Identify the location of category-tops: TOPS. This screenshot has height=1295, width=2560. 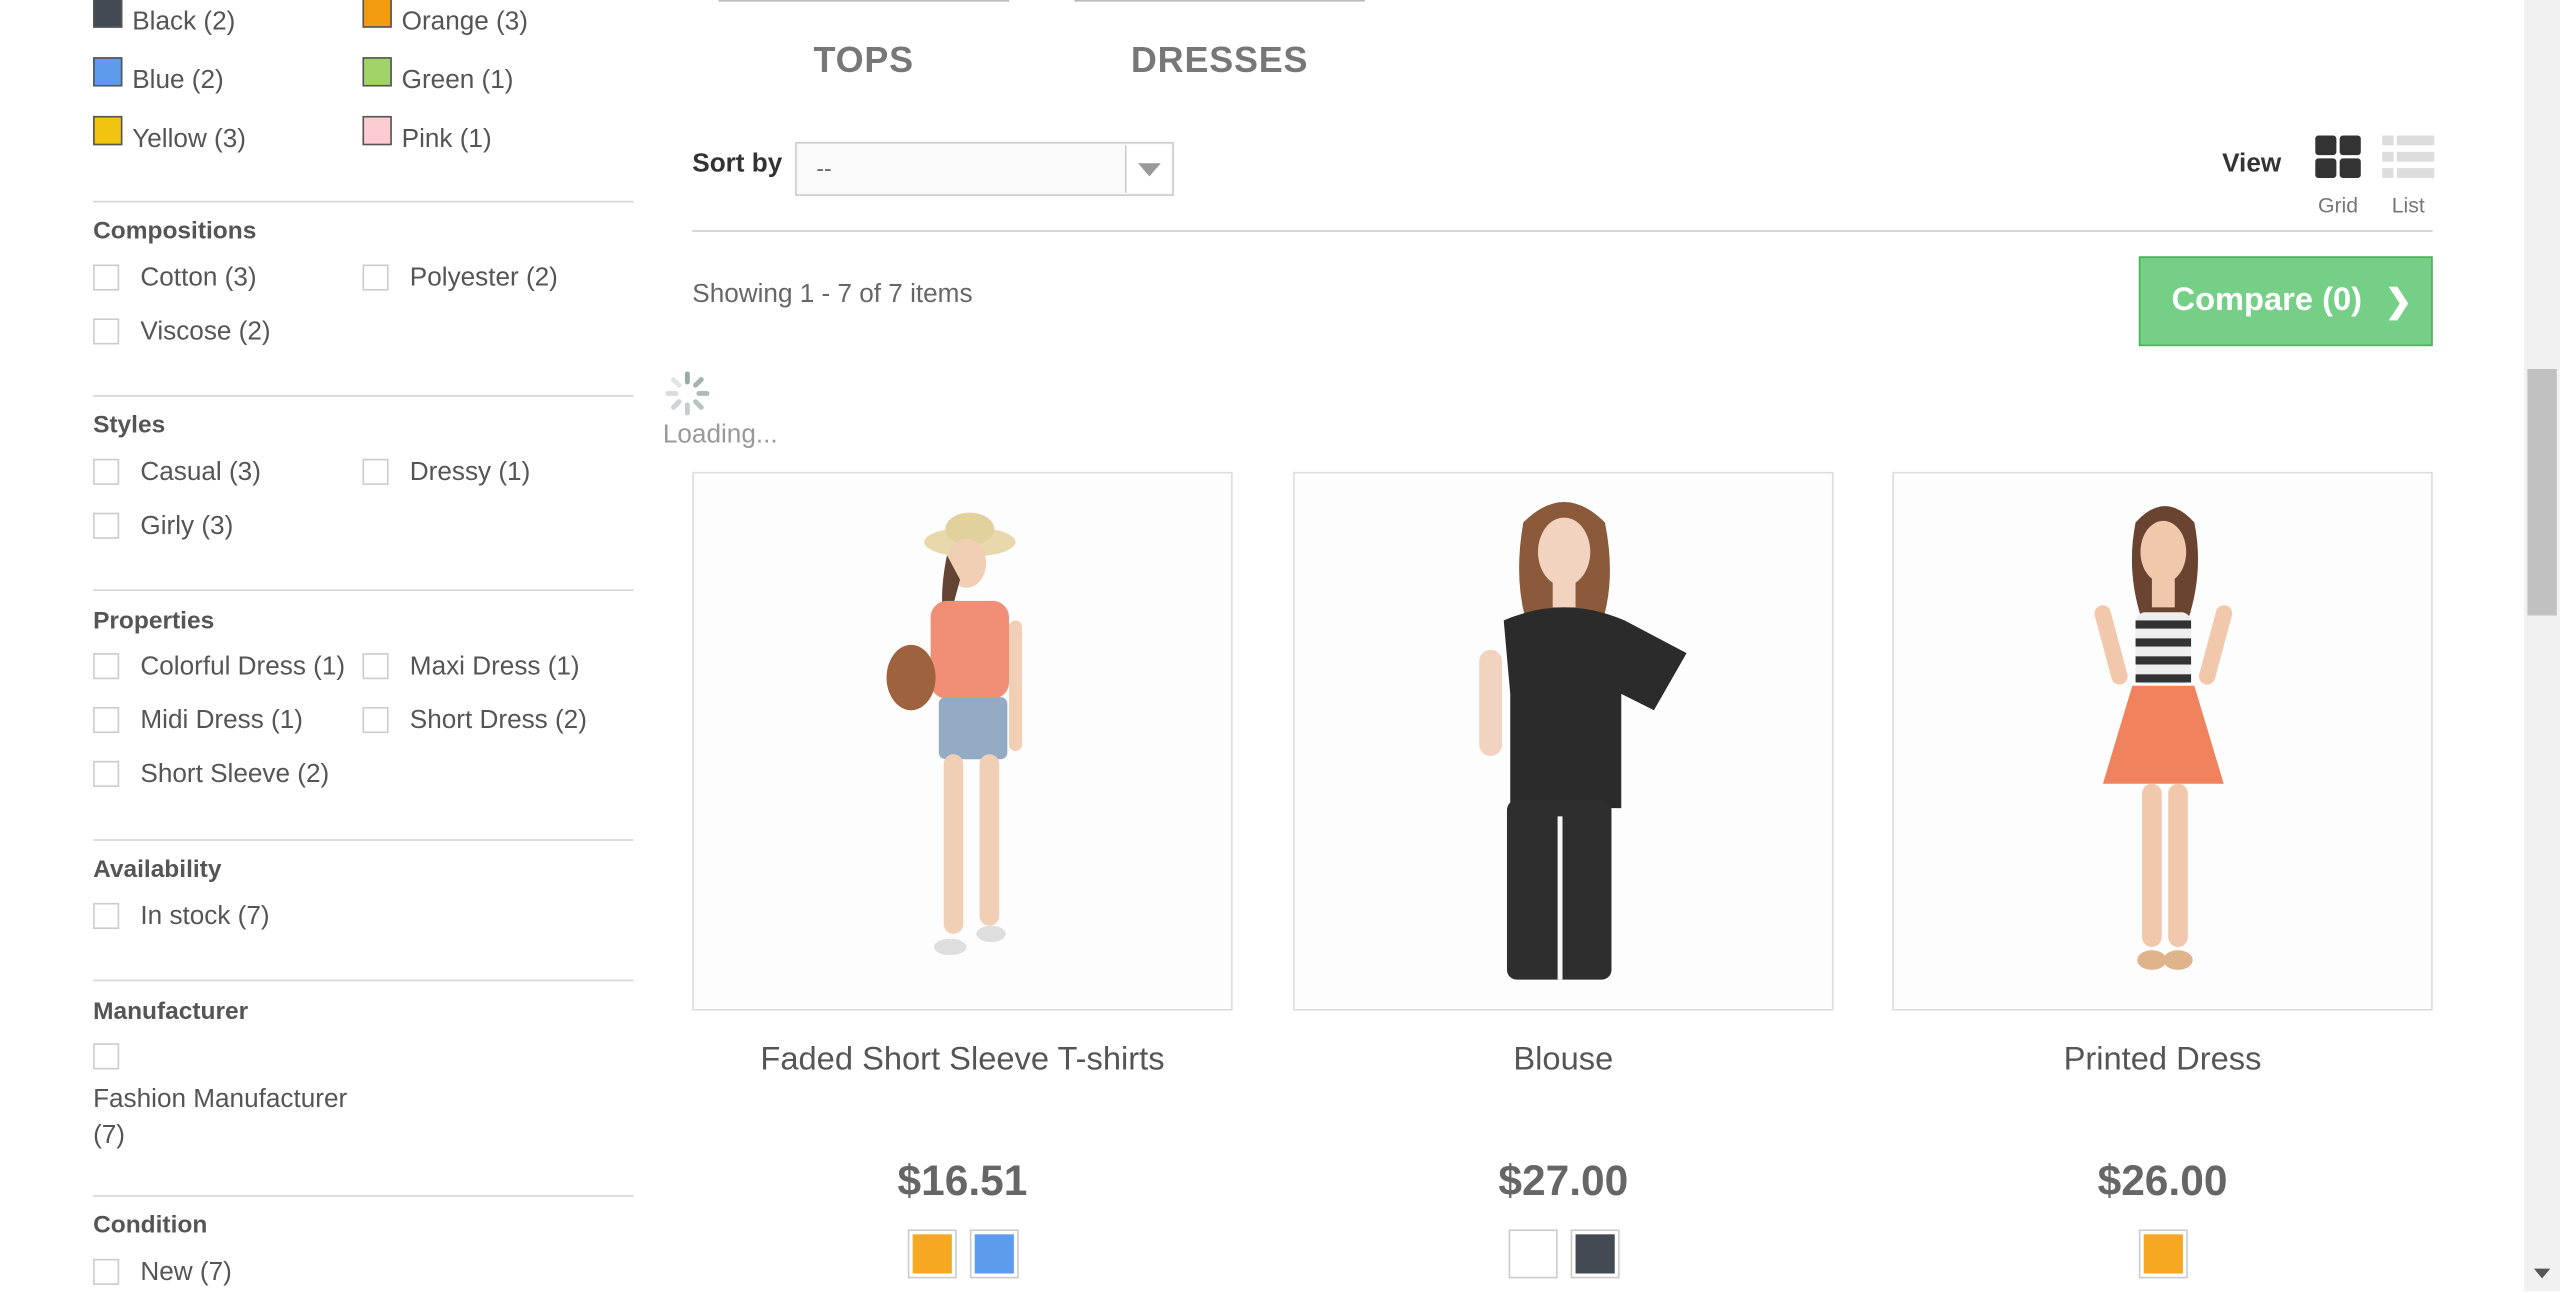
(864, 41).